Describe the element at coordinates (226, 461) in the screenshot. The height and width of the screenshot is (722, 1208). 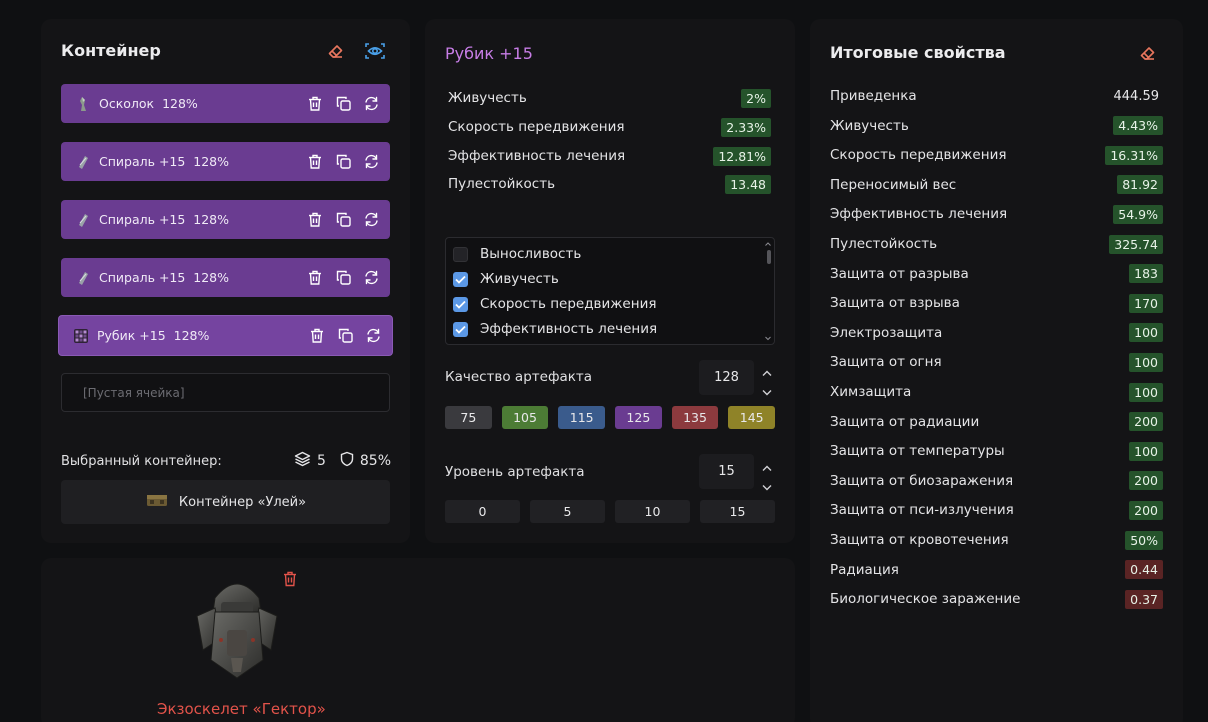
I see `selected-container-row: Выбранный контейнер: 5 85%` at that location.